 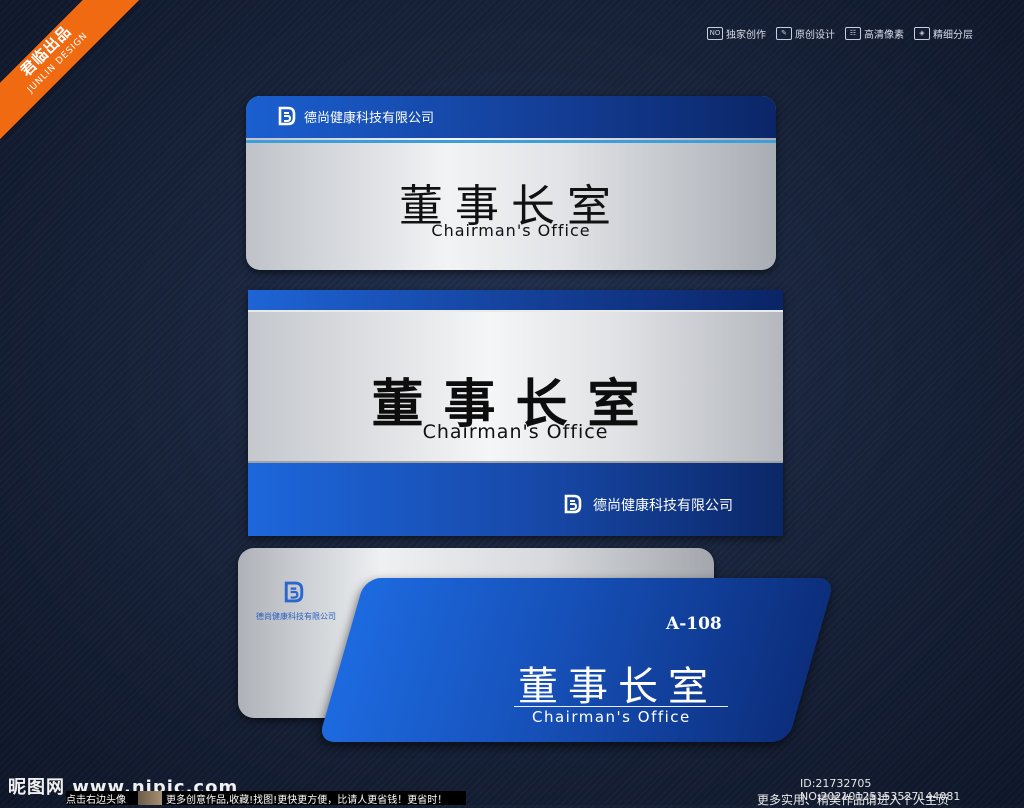 I want to click on badge-hd: ☷ 高清像素, so click(x=874, y=33).